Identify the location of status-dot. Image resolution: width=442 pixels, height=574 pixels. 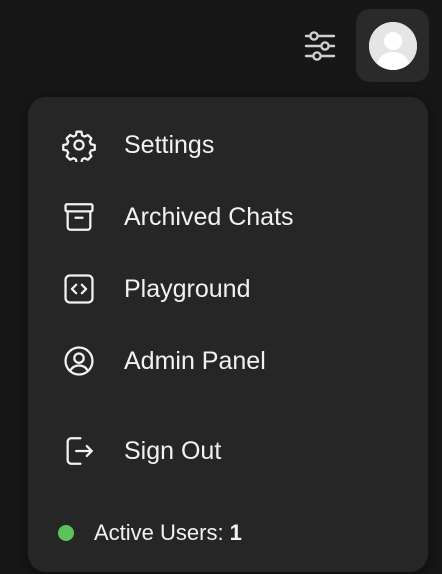
(66, 533).